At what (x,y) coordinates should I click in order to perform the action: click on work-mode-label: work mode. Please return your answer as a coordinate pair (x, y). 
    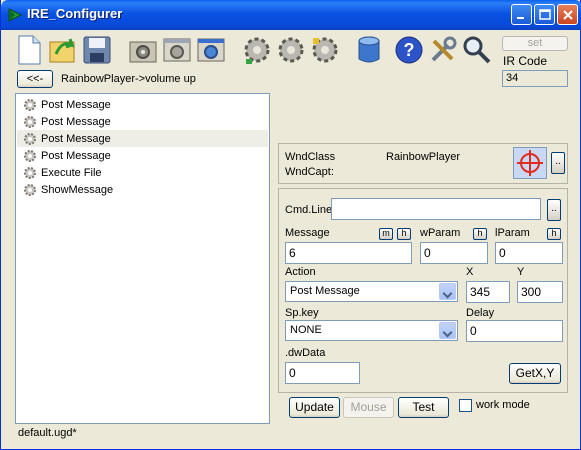
    Looking at the image, I should click on (503, 405).